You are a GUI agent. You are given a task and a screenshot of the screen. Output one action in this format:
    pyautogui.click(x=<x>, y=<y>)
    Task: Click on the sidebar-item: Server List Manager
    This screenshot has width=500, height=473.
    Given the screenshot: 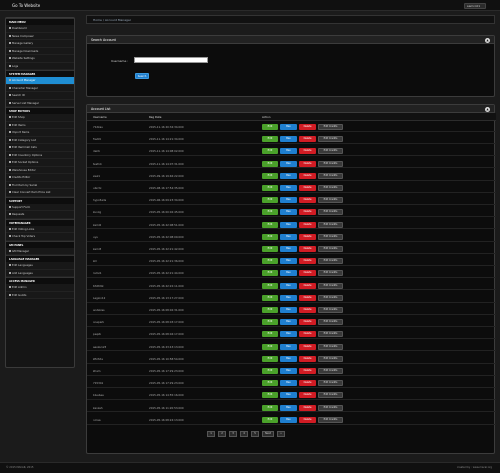 What is the action you would take?
    pyautogui.click(x=40, y=103)
    